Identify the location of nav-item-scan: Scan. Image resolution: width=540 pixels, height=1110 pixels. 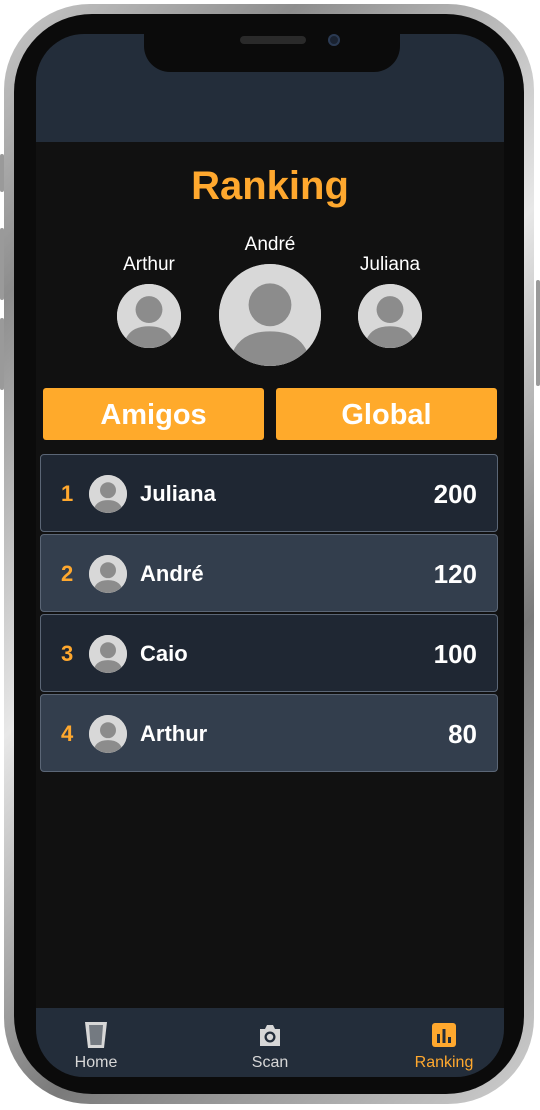
(270, 1042).